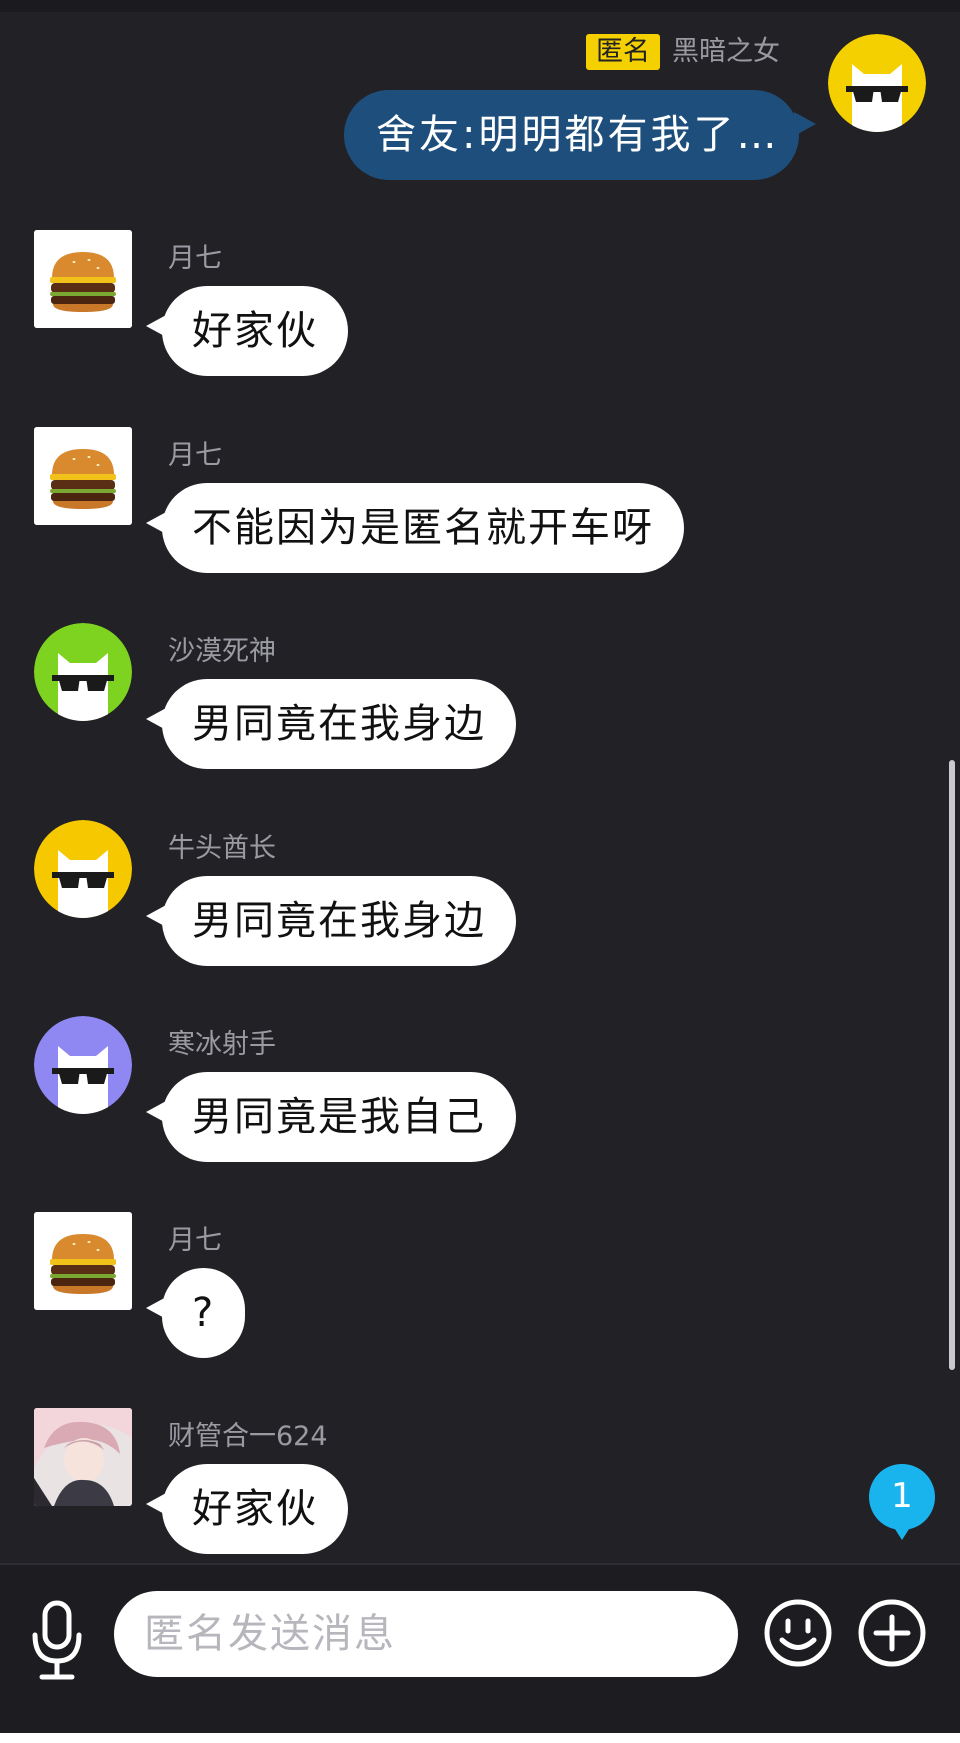 The width and height of the screenshot is (960, 1743). I want to click on unread-badge-pointer, so click(902, 1533).